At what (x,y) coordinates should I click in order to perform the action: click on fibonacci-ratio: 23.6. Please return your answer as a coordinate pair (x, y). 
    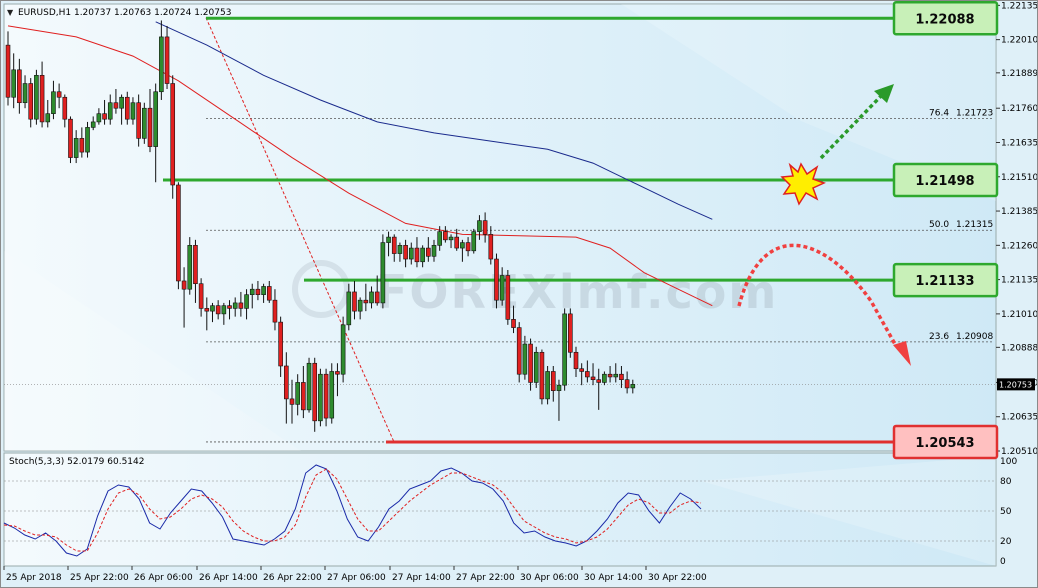
    Looking at the image, I should click on (939, 337).